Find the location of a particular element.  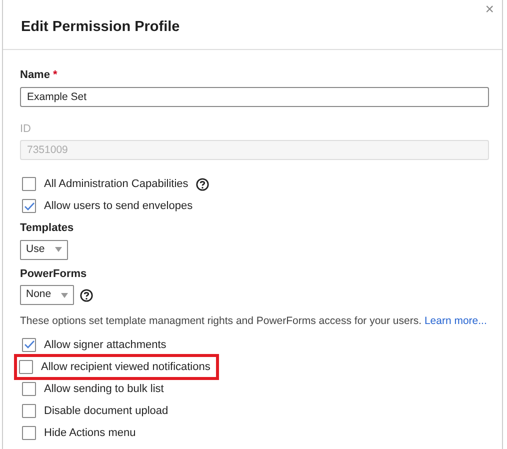

dropdown: None is located at coordinates (47, 295).